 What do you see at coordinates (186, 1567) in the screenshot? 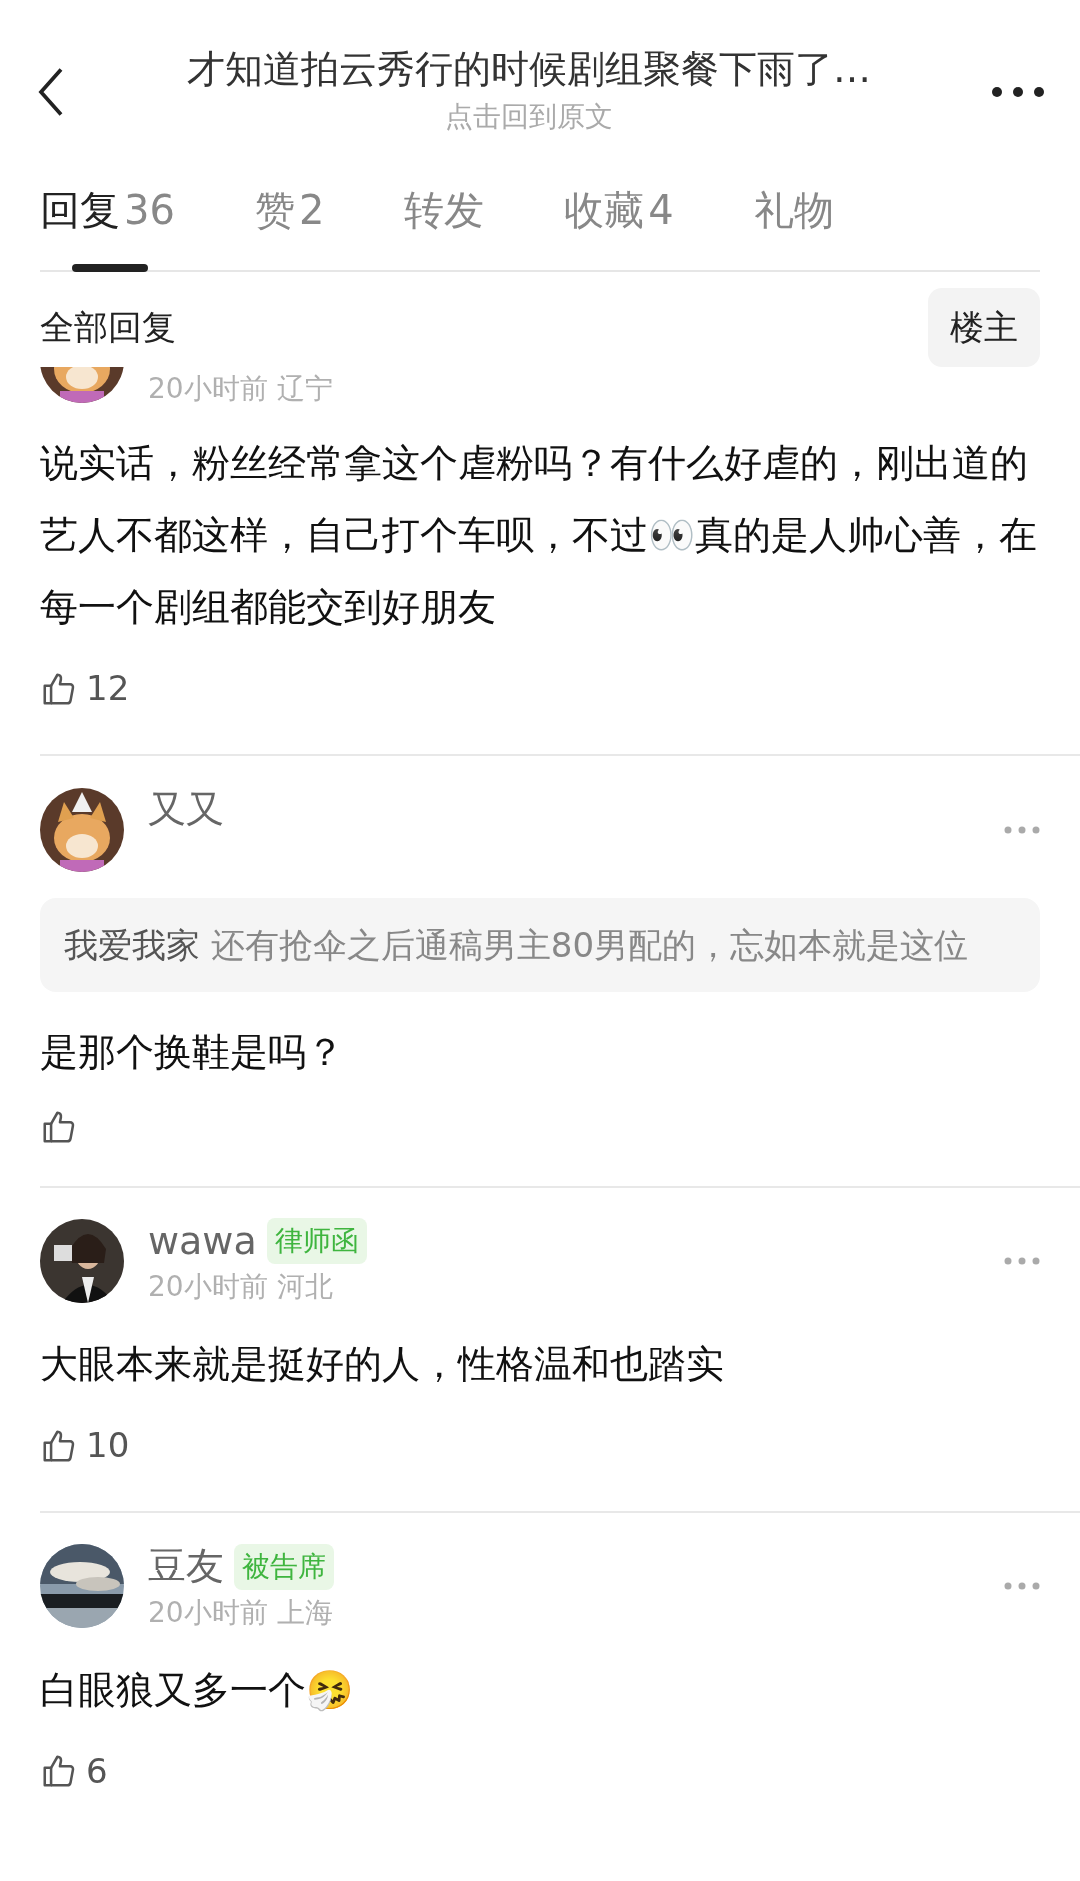
I see `username: 豆友` at bounding box center [186, 1567].